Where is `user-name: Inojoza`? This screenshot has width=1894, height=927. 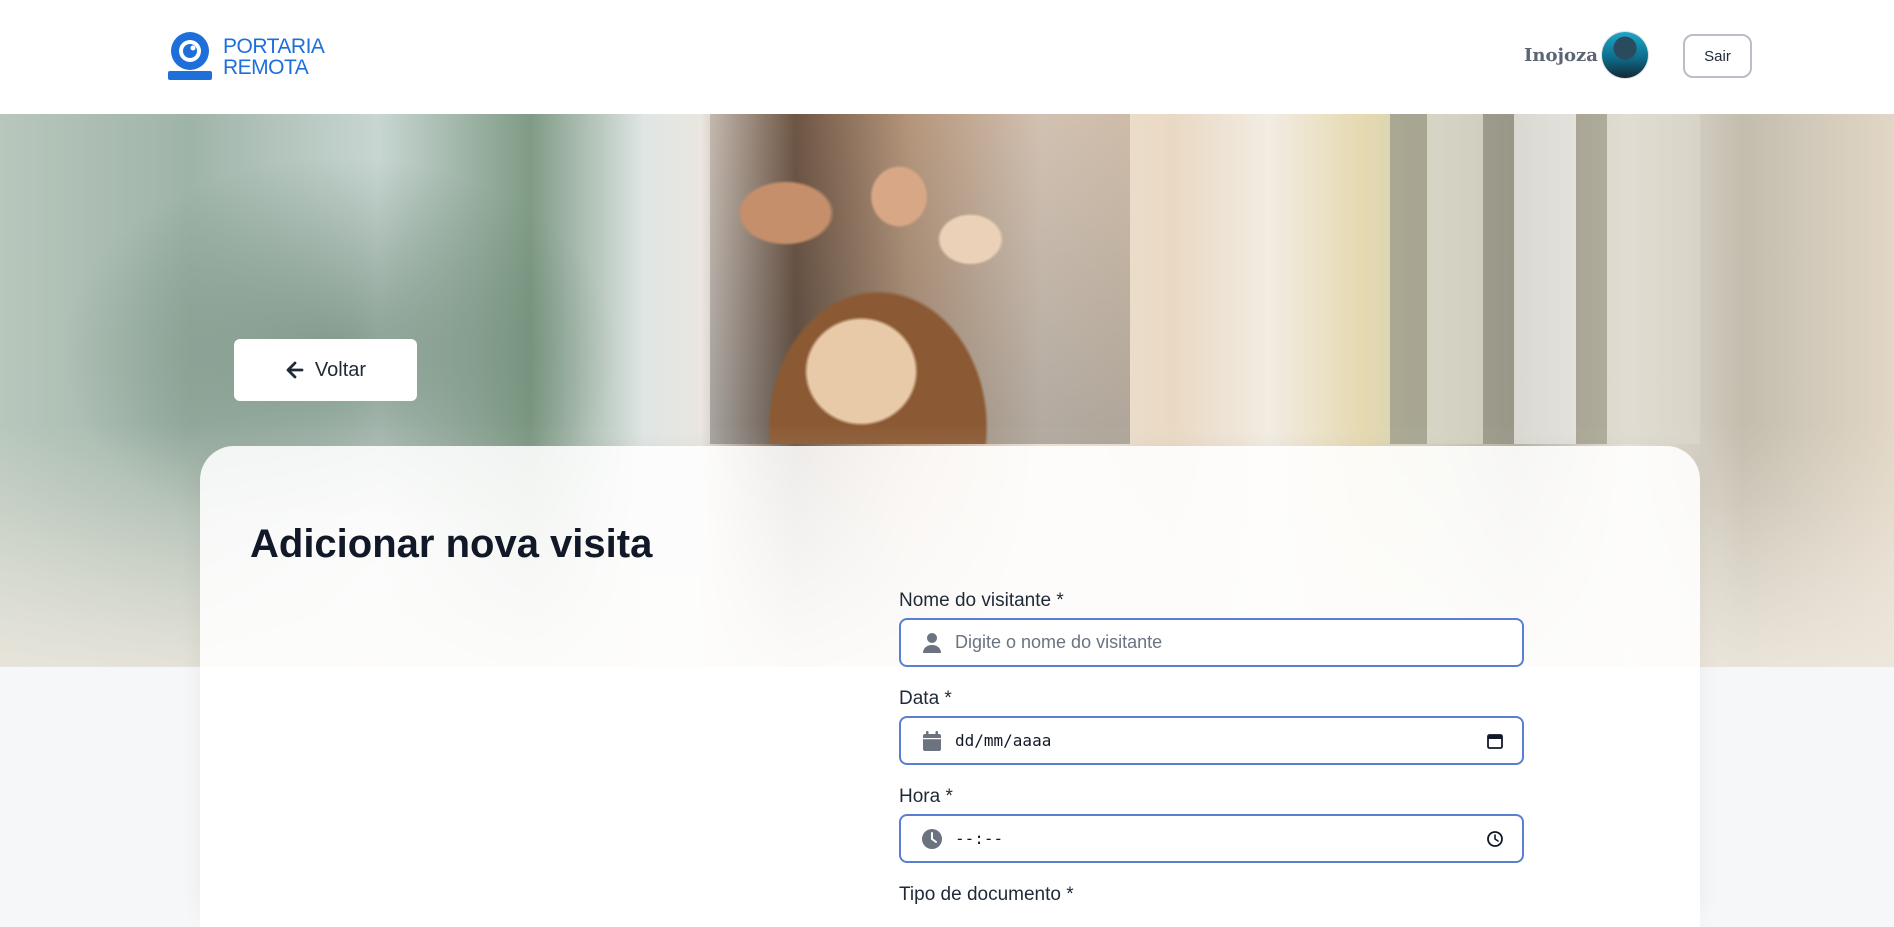 user-name: Inojoza is located at coordinates (1561, 55).